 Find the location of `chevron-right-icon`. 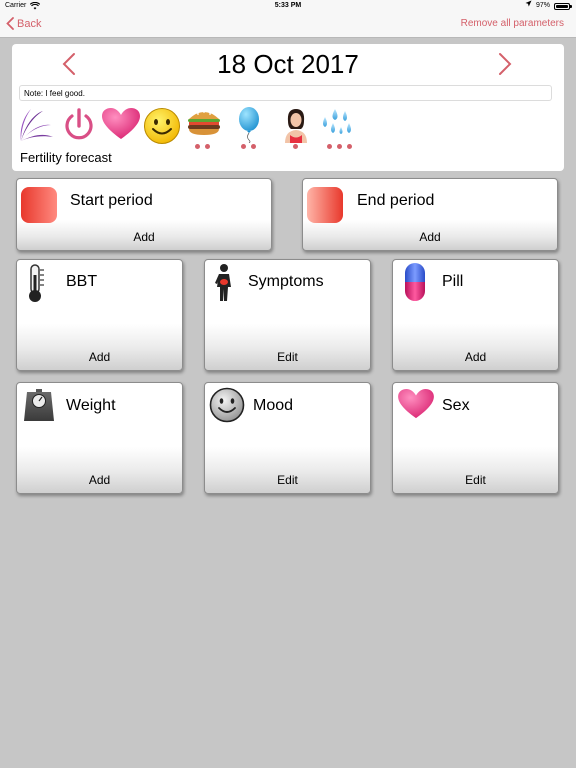

chevron-right-icon is located at coordinates (505, 64).